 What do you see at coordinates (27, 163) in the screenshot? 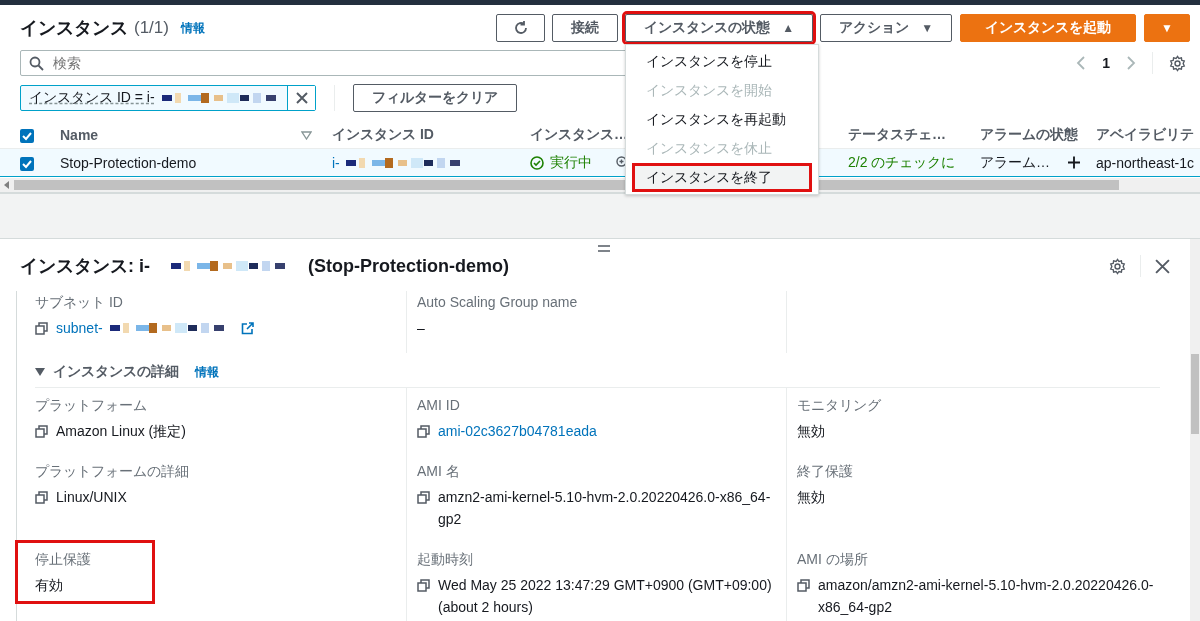
I see `row-checkbox` at bounding box center [27, 163].